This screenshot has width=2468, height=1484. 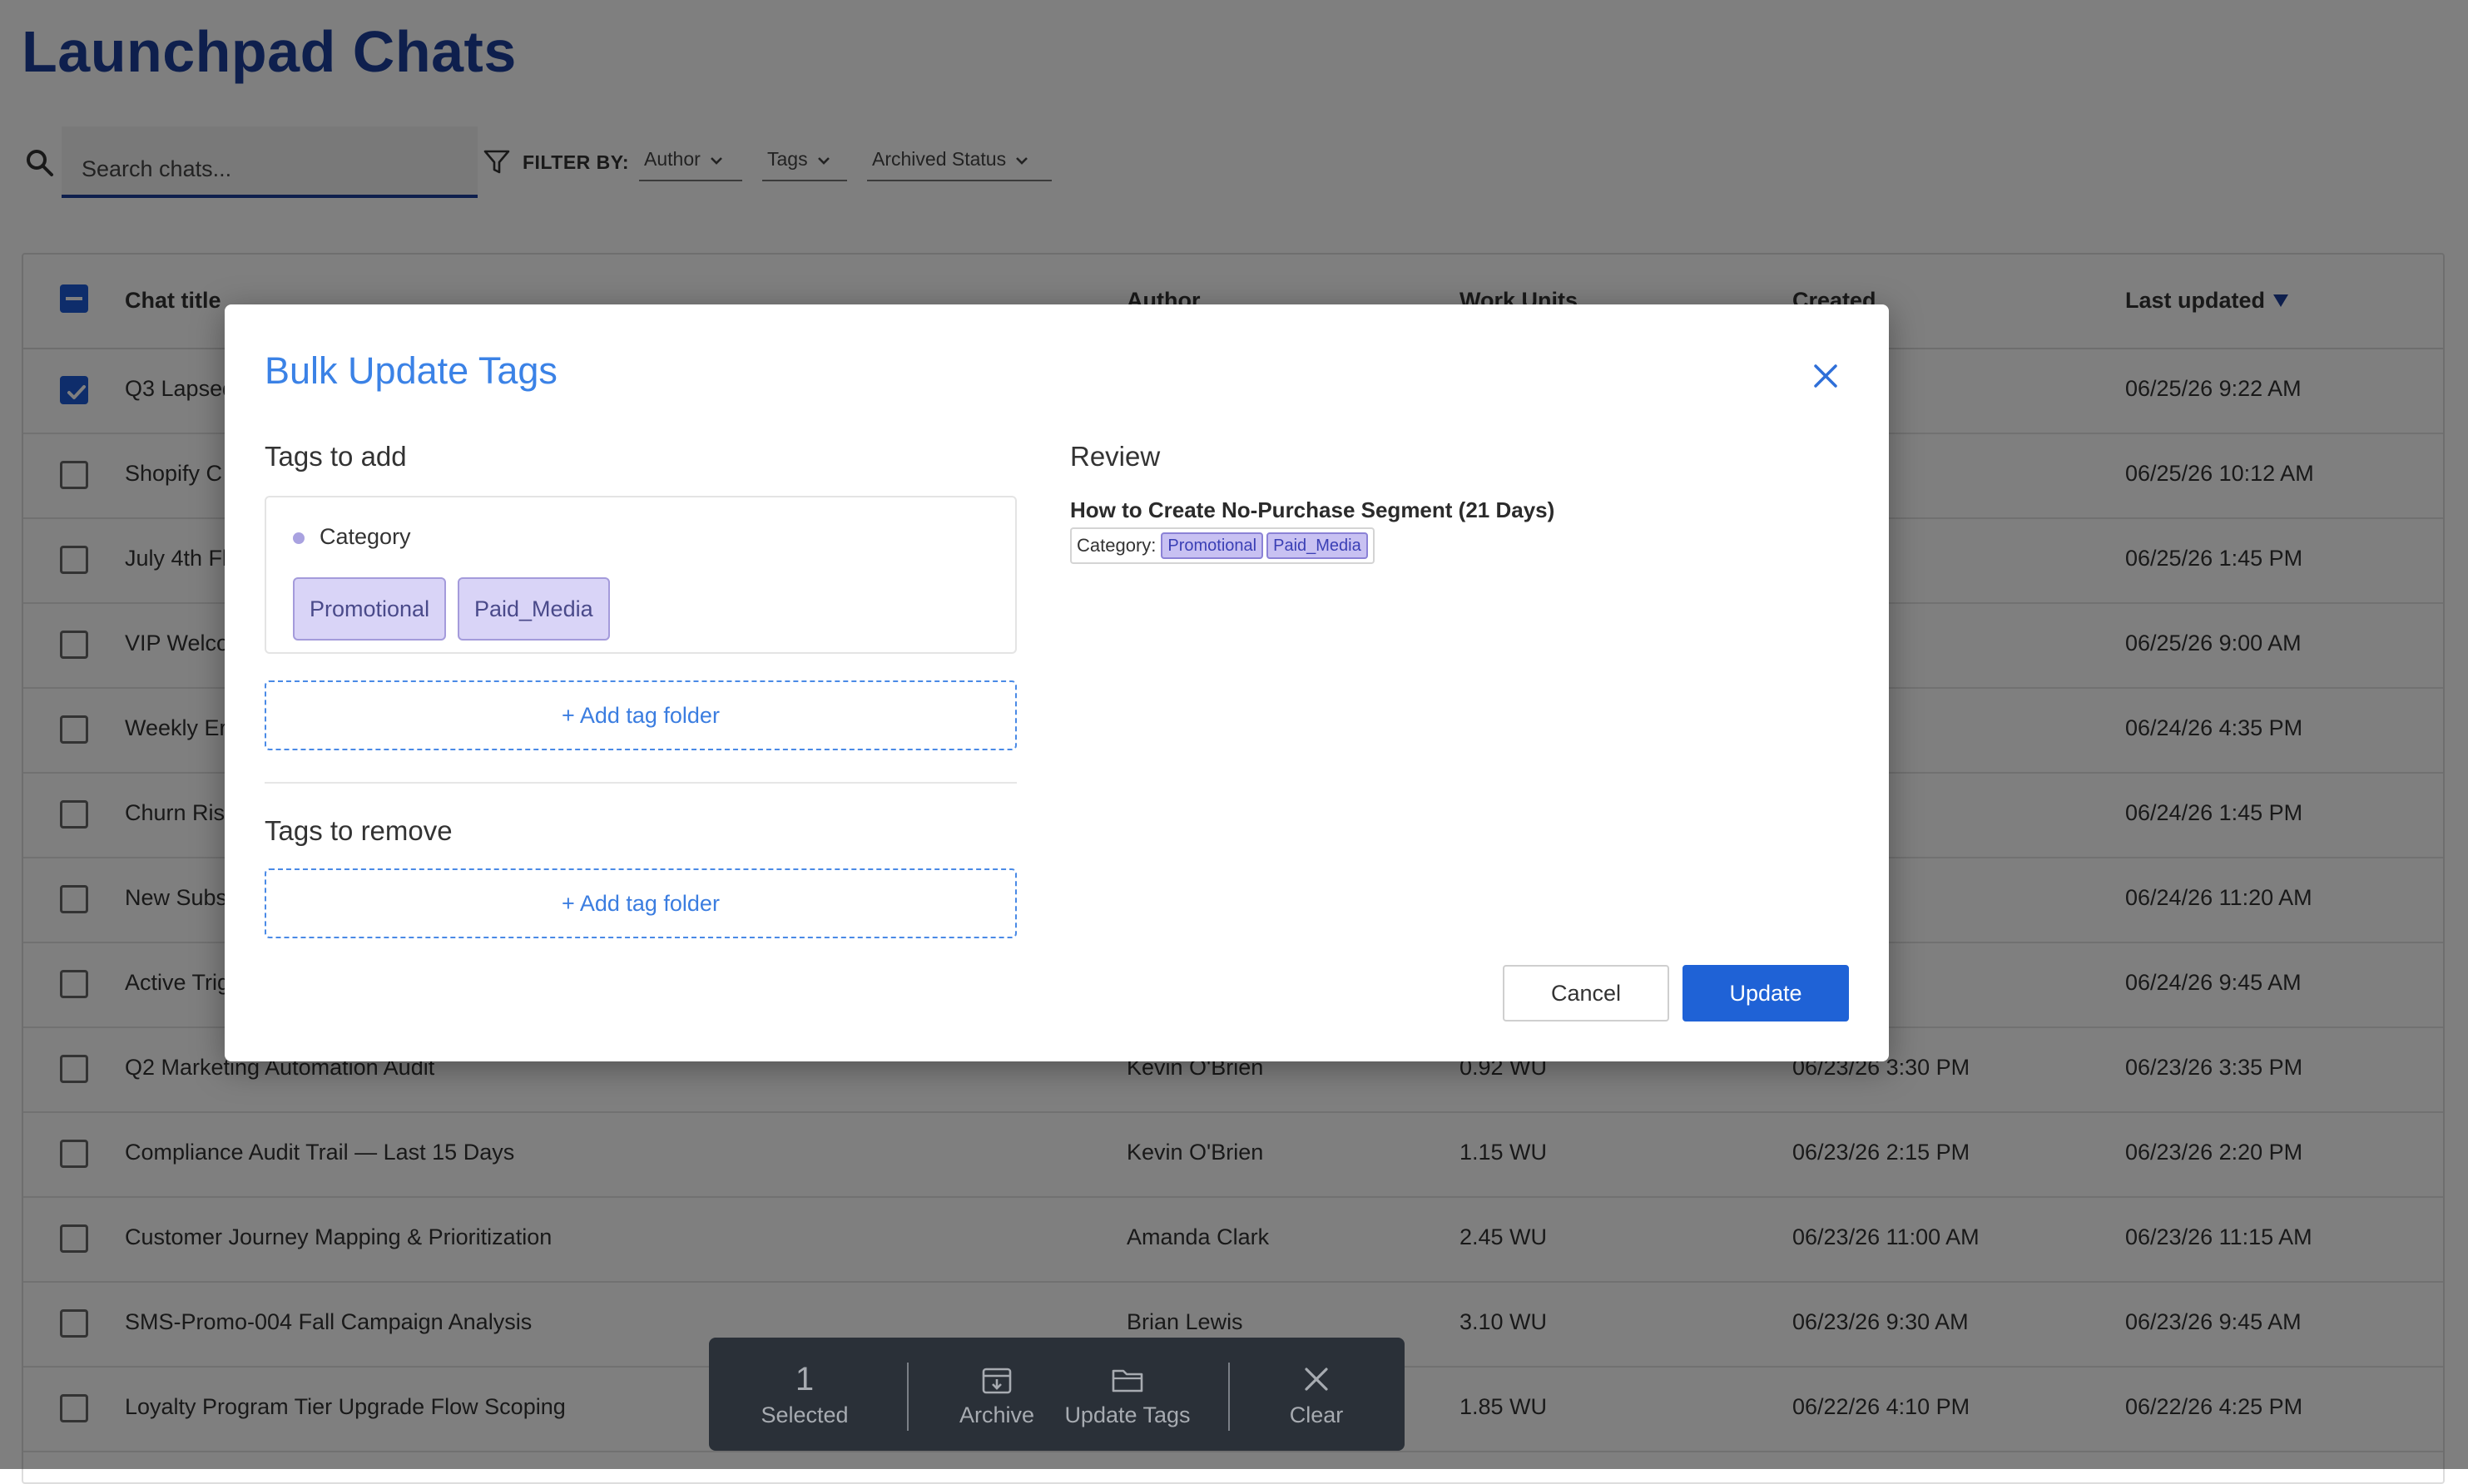 I want to click on review-title: Review, so click(x=1115, y=457).